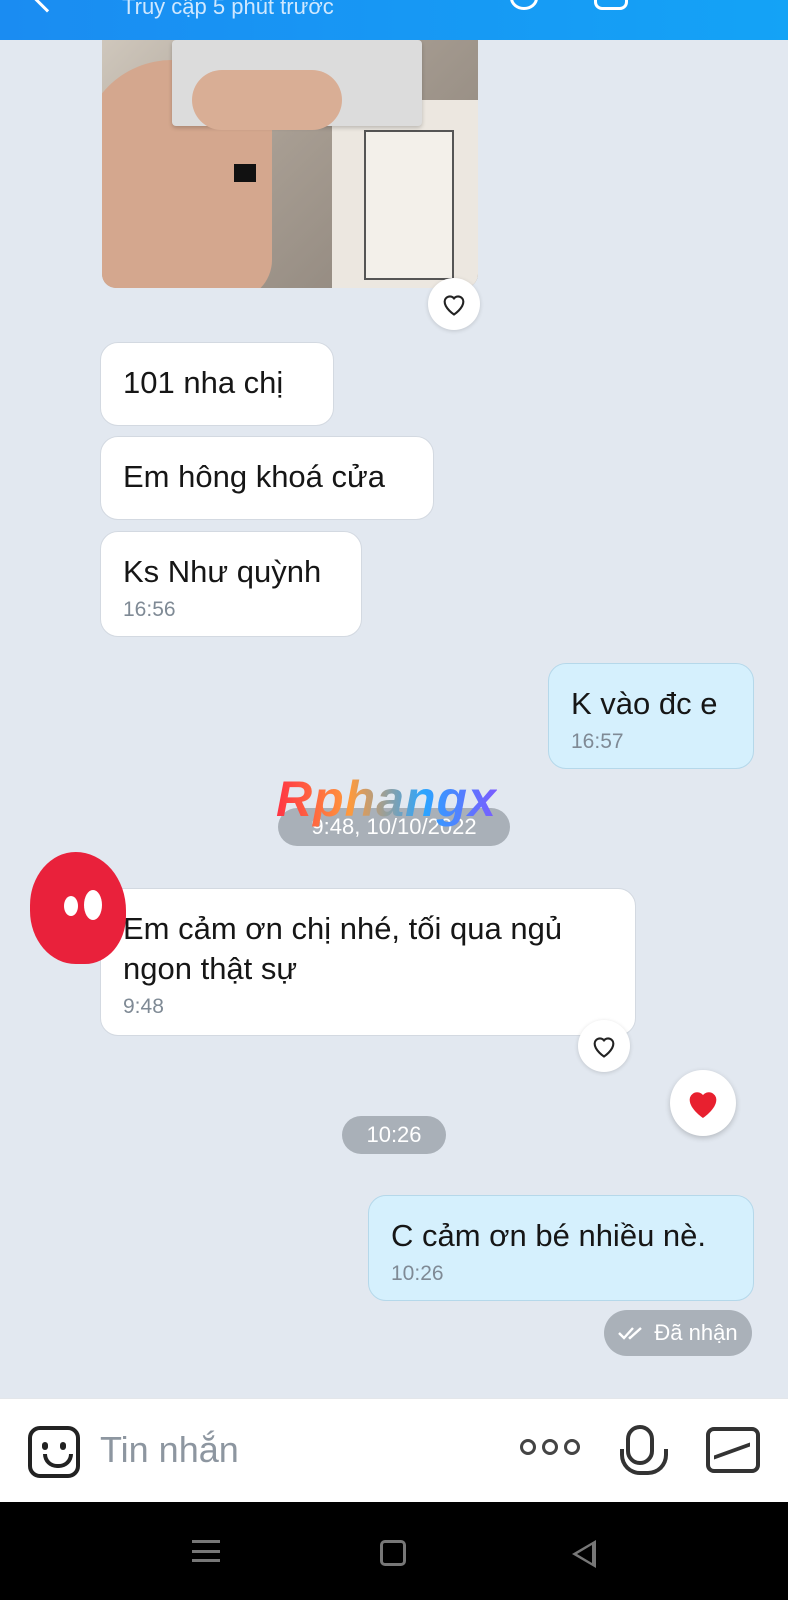 Image resolution: width=788 pixels, height=1600 pixels. I want to click on double-check-icon, so click(630, 1333).